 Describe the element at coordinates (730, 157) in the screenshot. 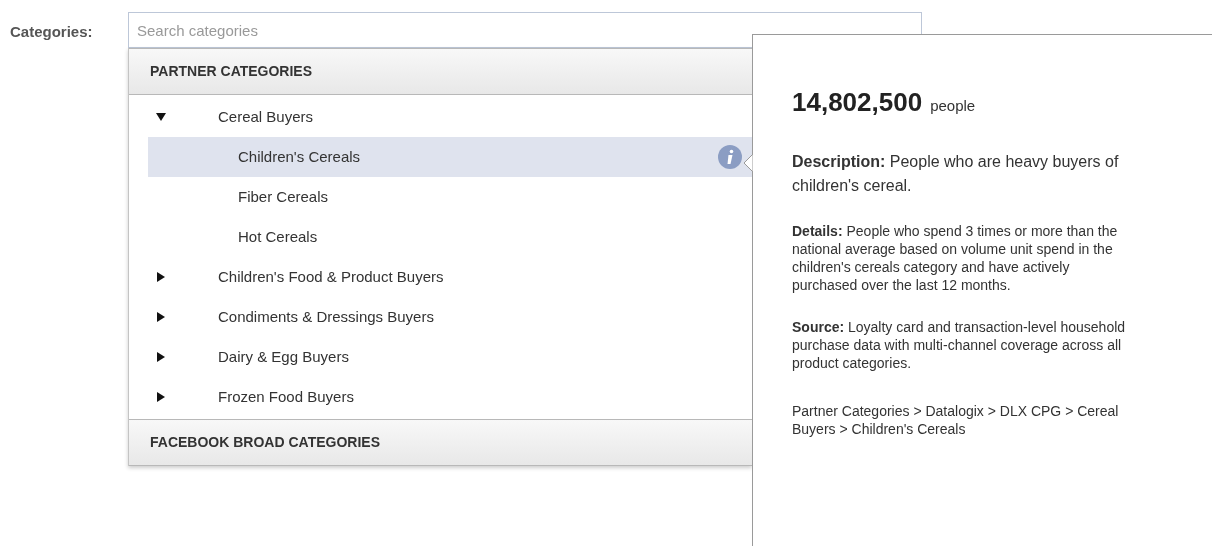

I see `info-icon` at that location.